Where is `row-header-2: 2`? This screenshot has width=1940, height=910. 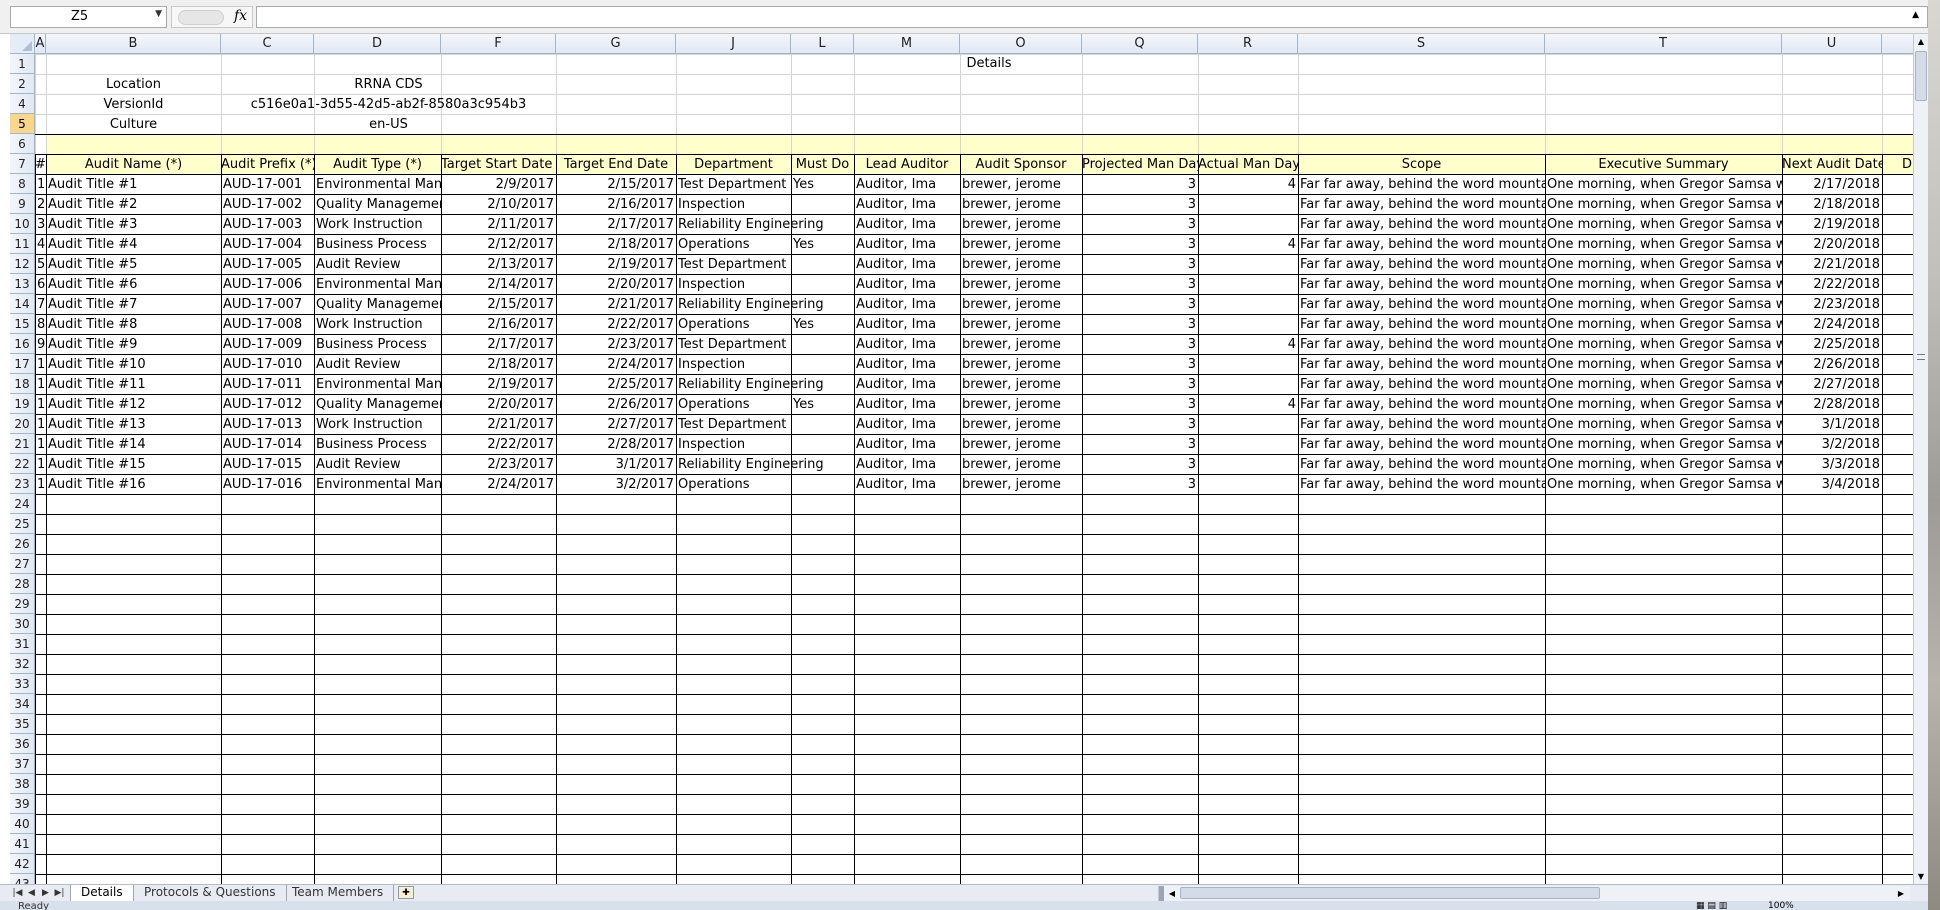 row-header-2: 2 is located at coordinates (22, 84).